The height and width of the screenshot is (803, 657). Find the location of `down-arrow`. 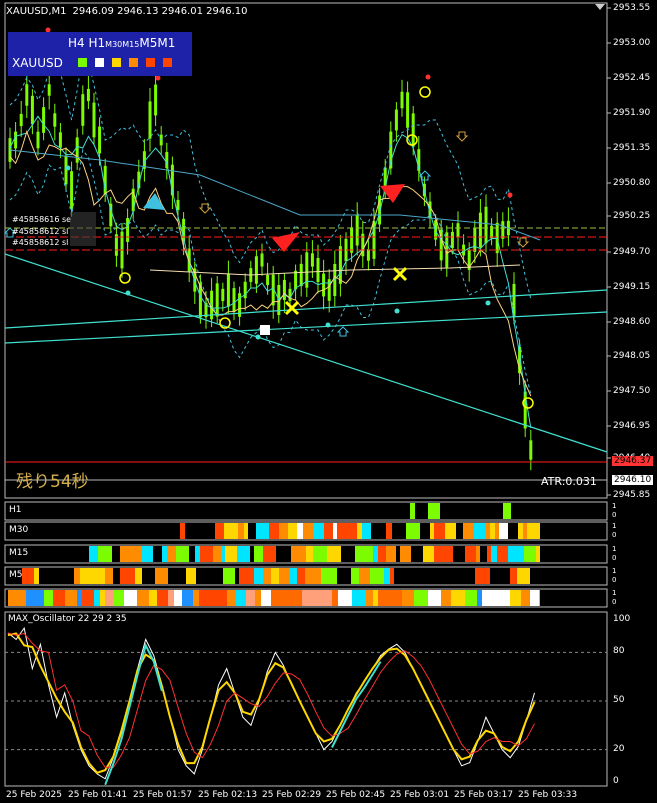

down-arrow is located at coordinates (462, 136).